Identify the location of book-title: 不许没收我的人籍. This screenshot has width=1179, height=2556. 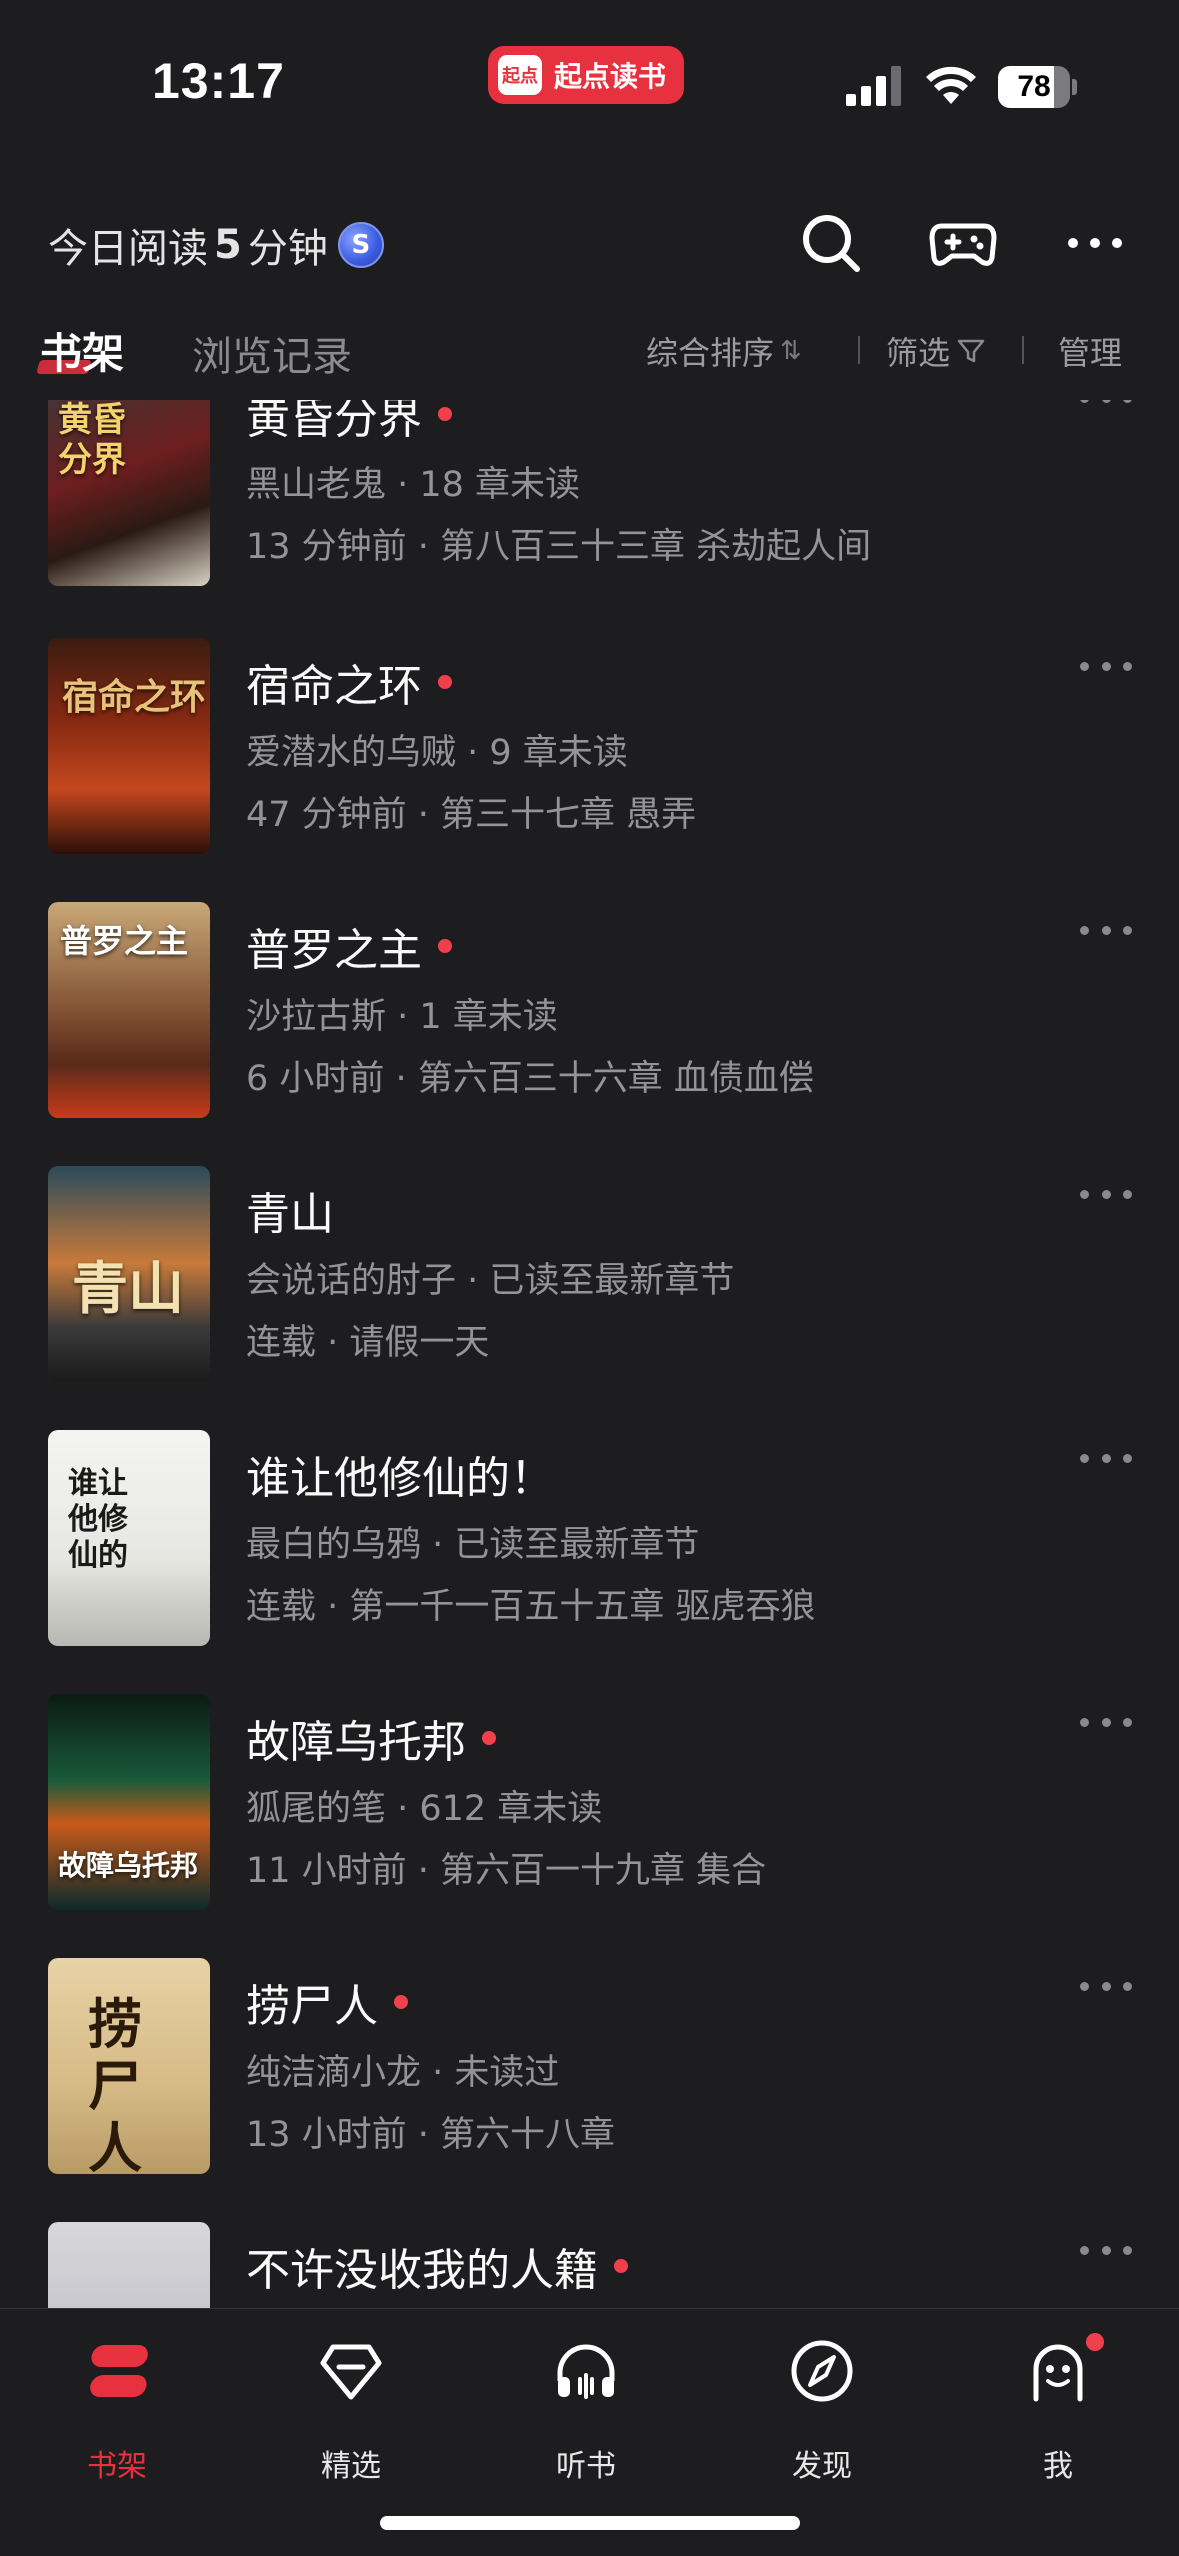
(437, 2266).